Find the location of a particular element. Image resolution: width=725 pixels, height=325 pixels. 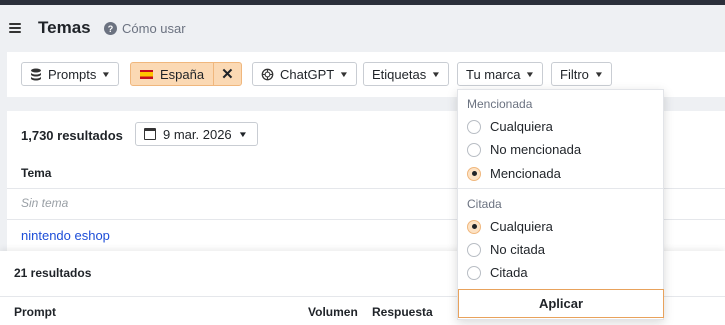

tags-filter-label: Etiquetas is located at coordinates (399, 74).